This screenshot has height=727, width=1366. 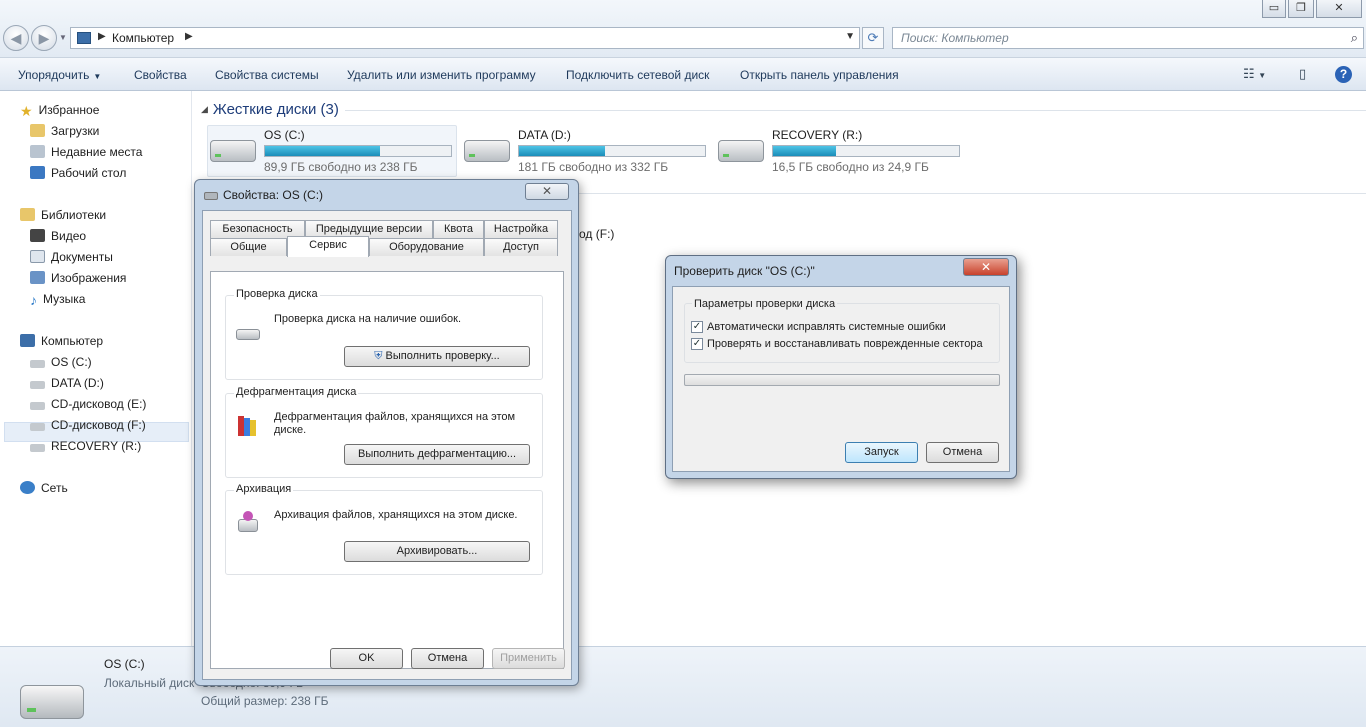 I want to click on video-icon, so click(x=37, y=235).